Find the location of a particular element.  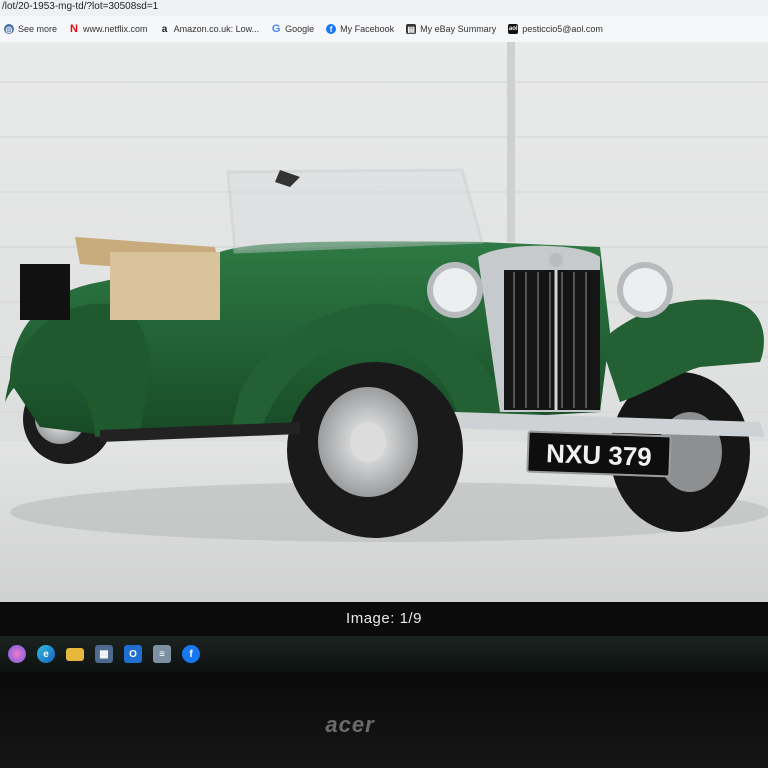

store-icon: ▦ is located at coordinates (104, 654).